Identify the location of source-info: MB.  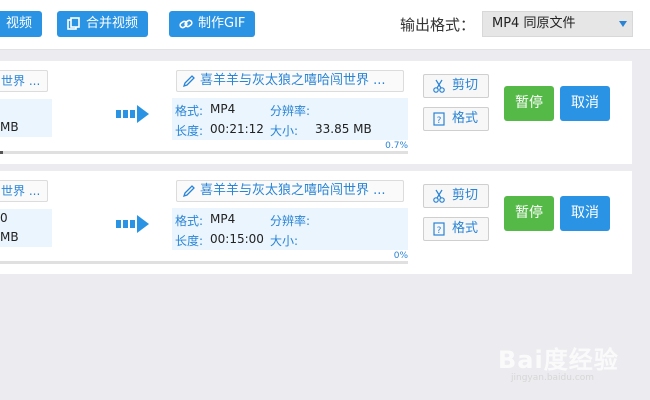
(26, 118).